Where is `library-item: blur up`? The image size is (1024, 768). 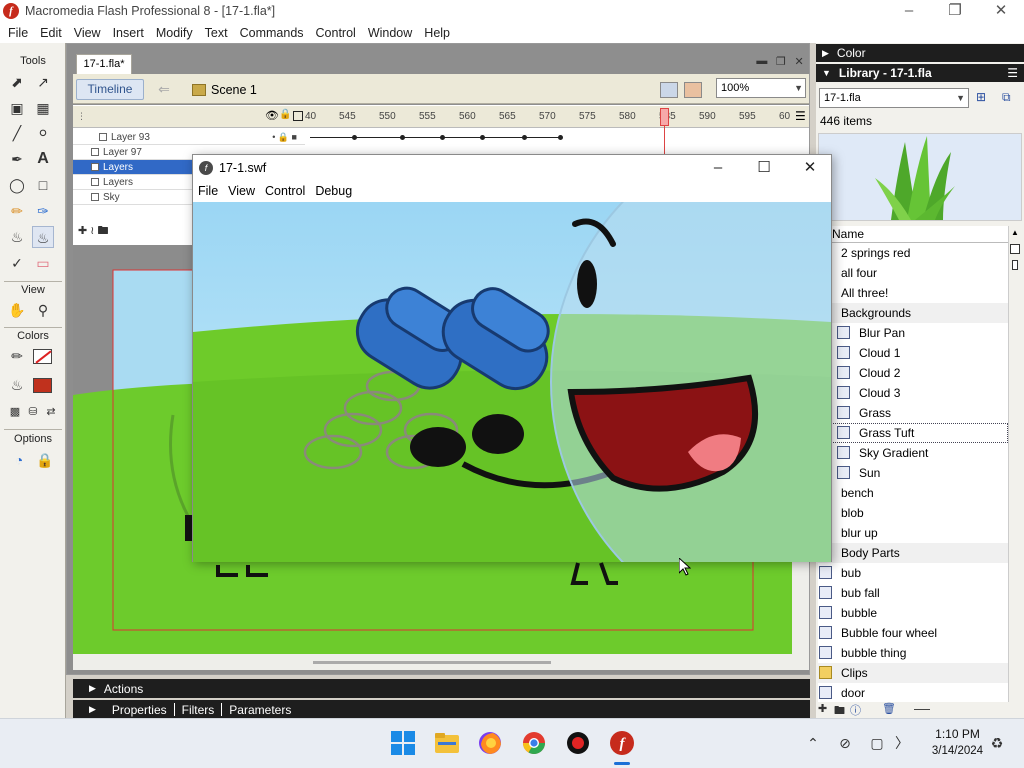 library-item: blur up is located at coordinates (913, 533).